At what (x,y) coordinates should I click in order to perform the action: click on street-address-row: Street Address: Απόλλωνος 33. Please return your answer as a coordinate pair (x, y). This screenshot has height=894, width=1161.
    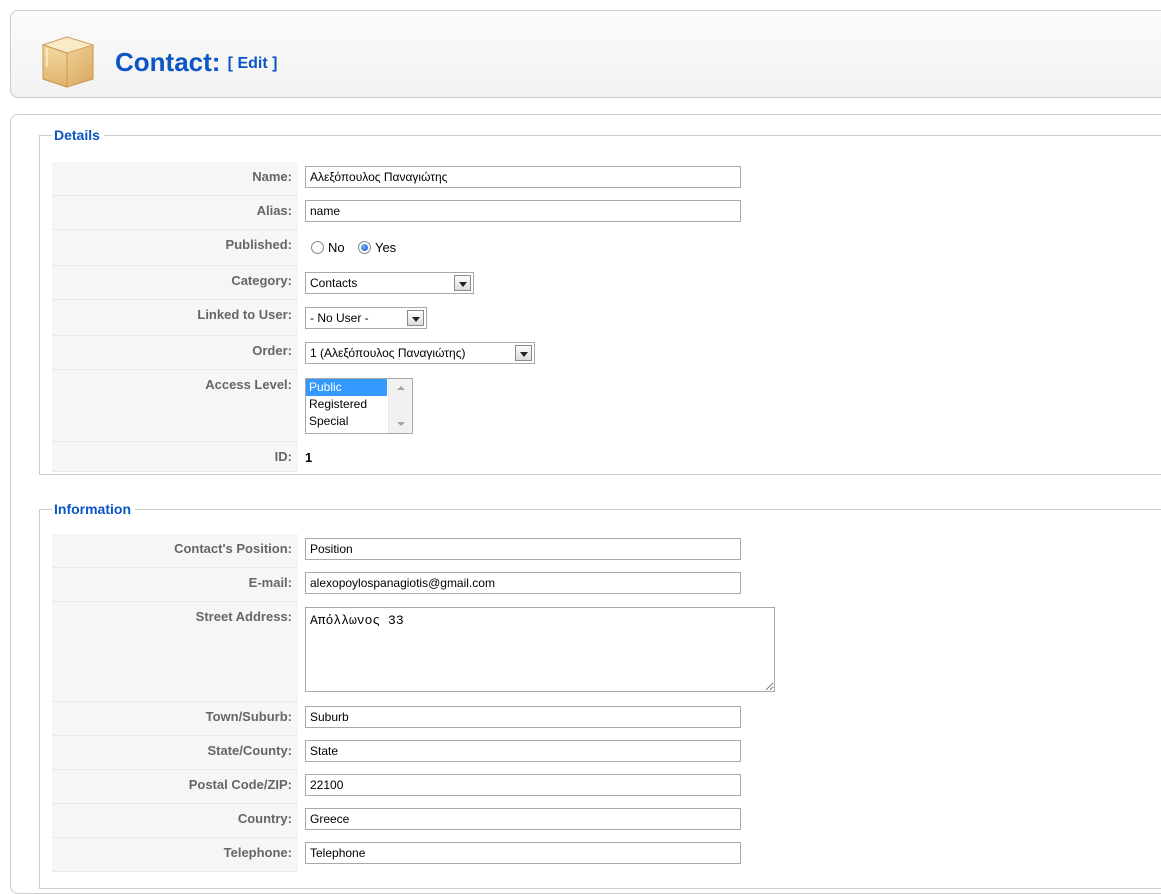
    Looking at the image, I should click on (590, 652).